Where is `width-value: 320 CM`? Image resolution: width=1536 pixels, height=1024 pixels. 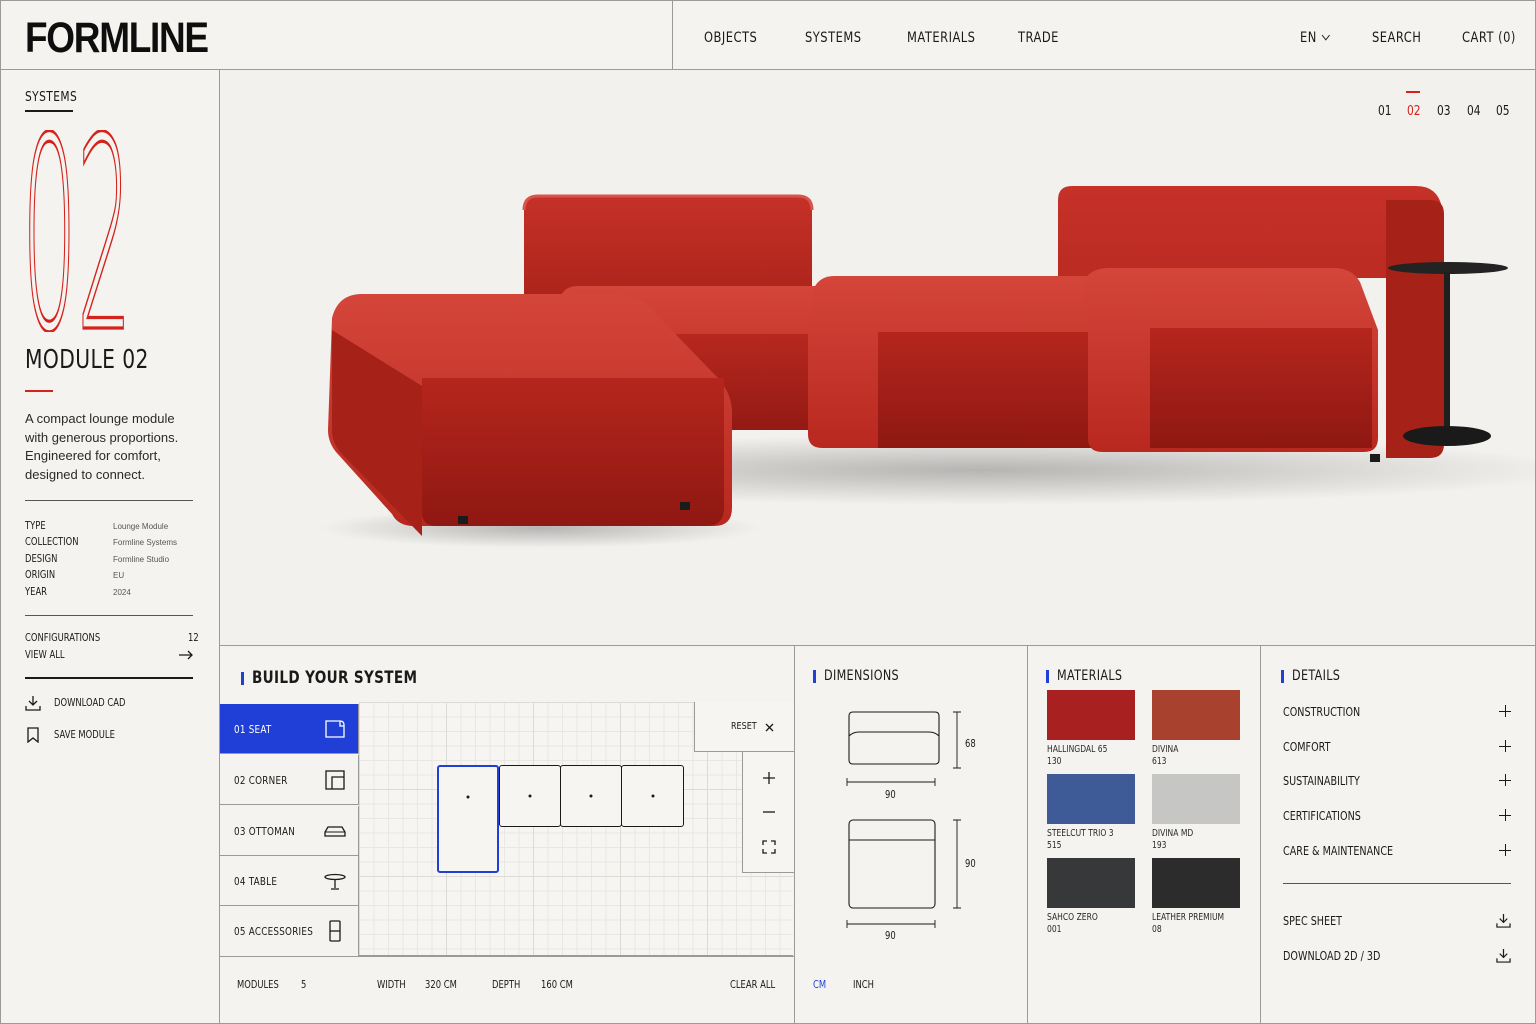
width-value: 320 CM is located at coordinates (441, 985).